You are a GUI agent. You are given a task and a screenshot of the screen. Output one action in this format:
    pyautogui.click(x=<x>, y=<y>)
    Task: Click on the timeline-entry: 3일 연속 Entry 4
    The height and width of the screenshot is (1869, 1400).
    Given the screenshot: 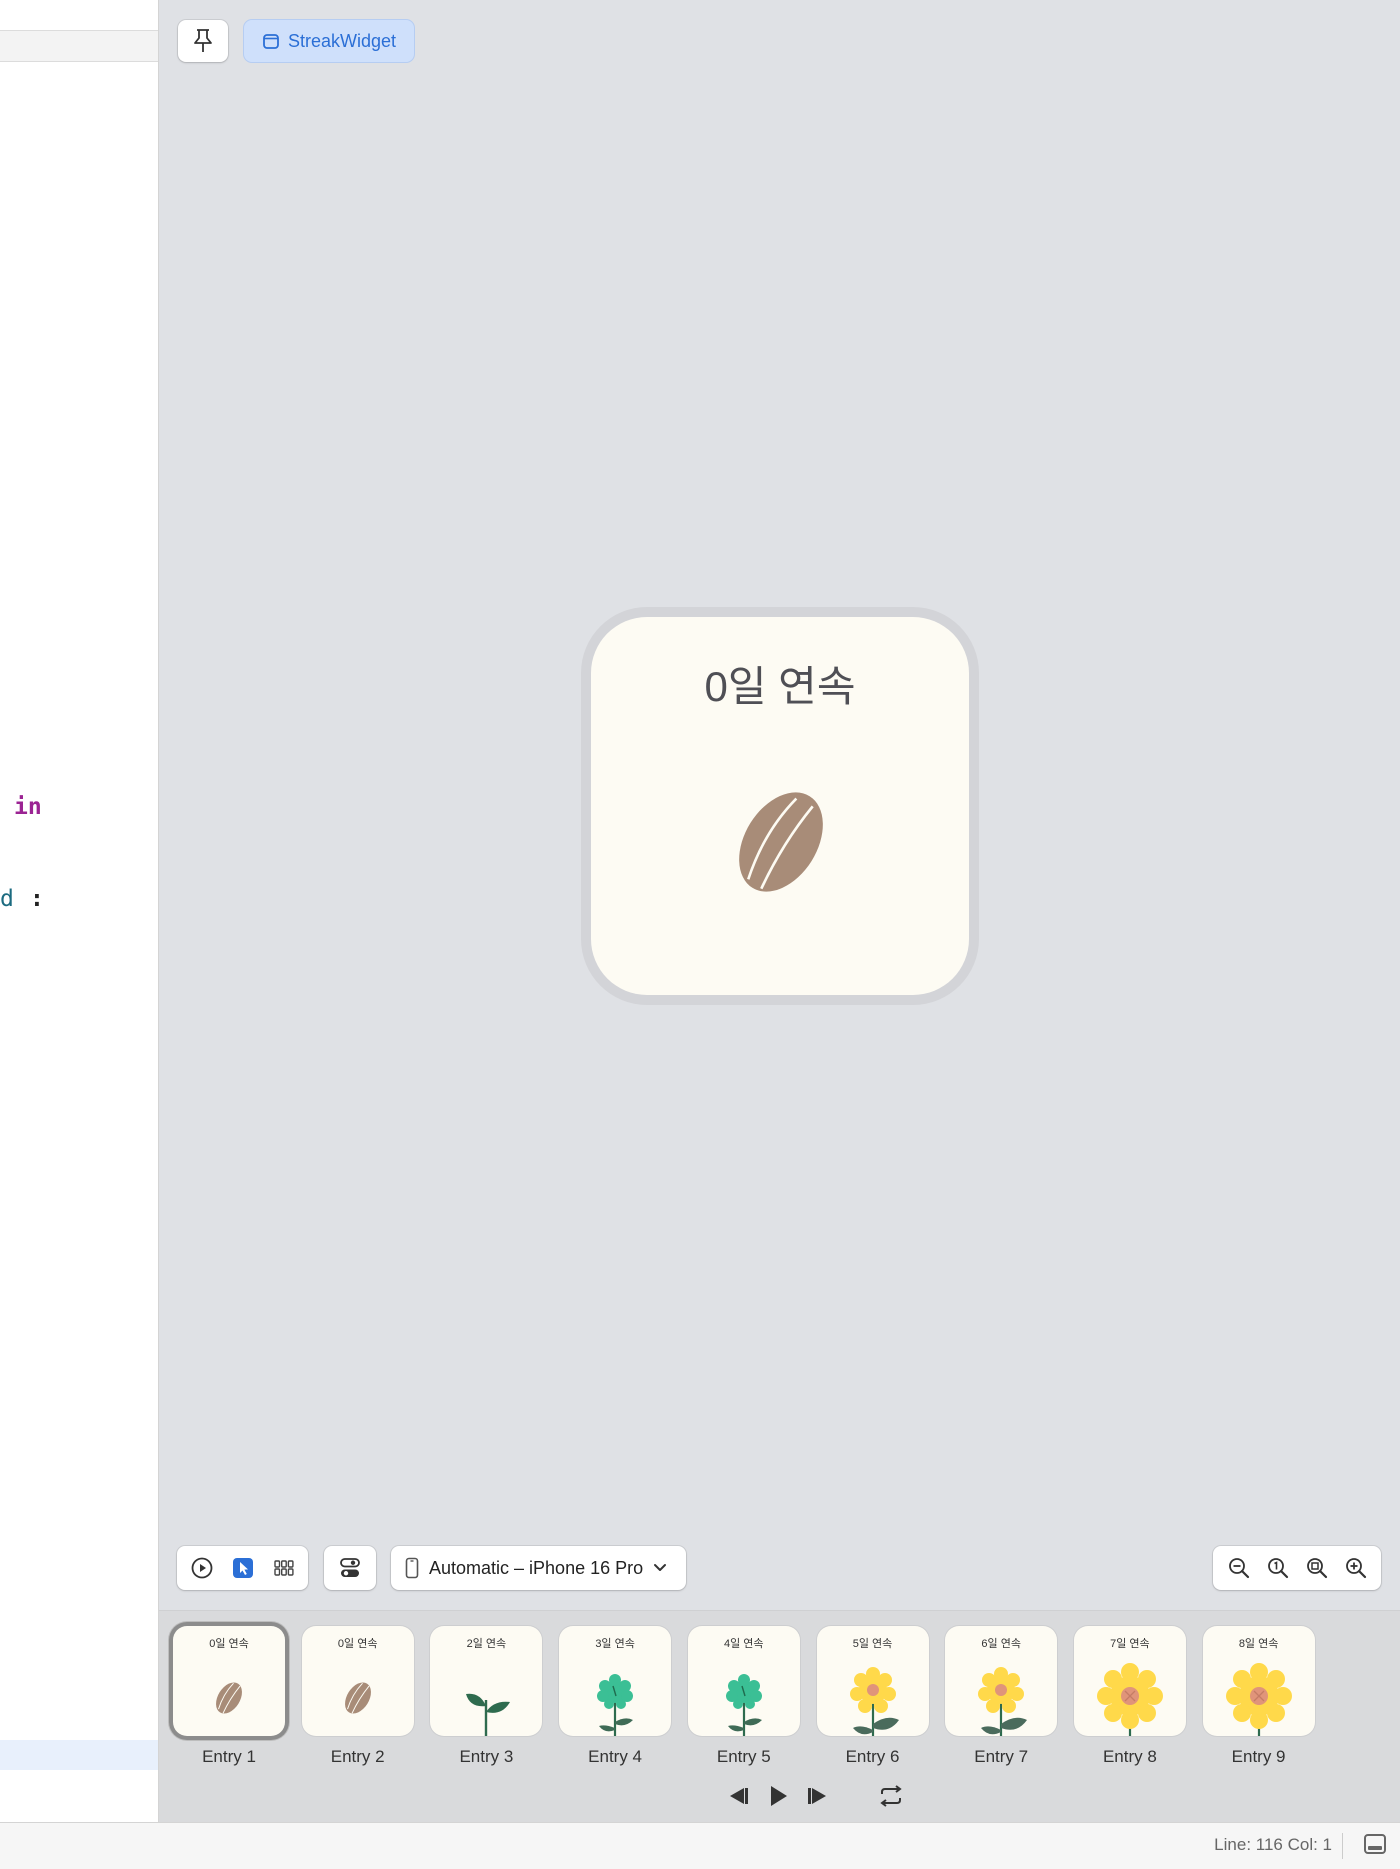 What is the action you would take?
    pyautogui.click(x=615, y=1696)
    